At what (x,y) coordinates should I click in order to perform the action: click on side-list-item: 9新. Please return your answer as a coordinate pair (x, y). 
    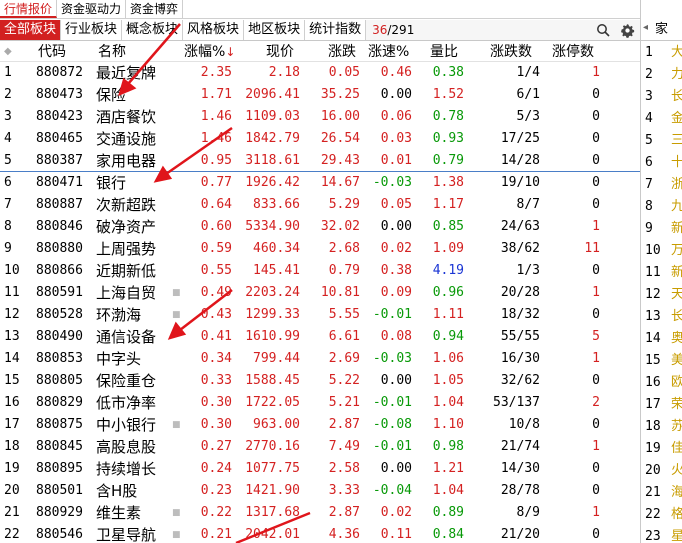
    Looking at the image, I should click on (661, 229).